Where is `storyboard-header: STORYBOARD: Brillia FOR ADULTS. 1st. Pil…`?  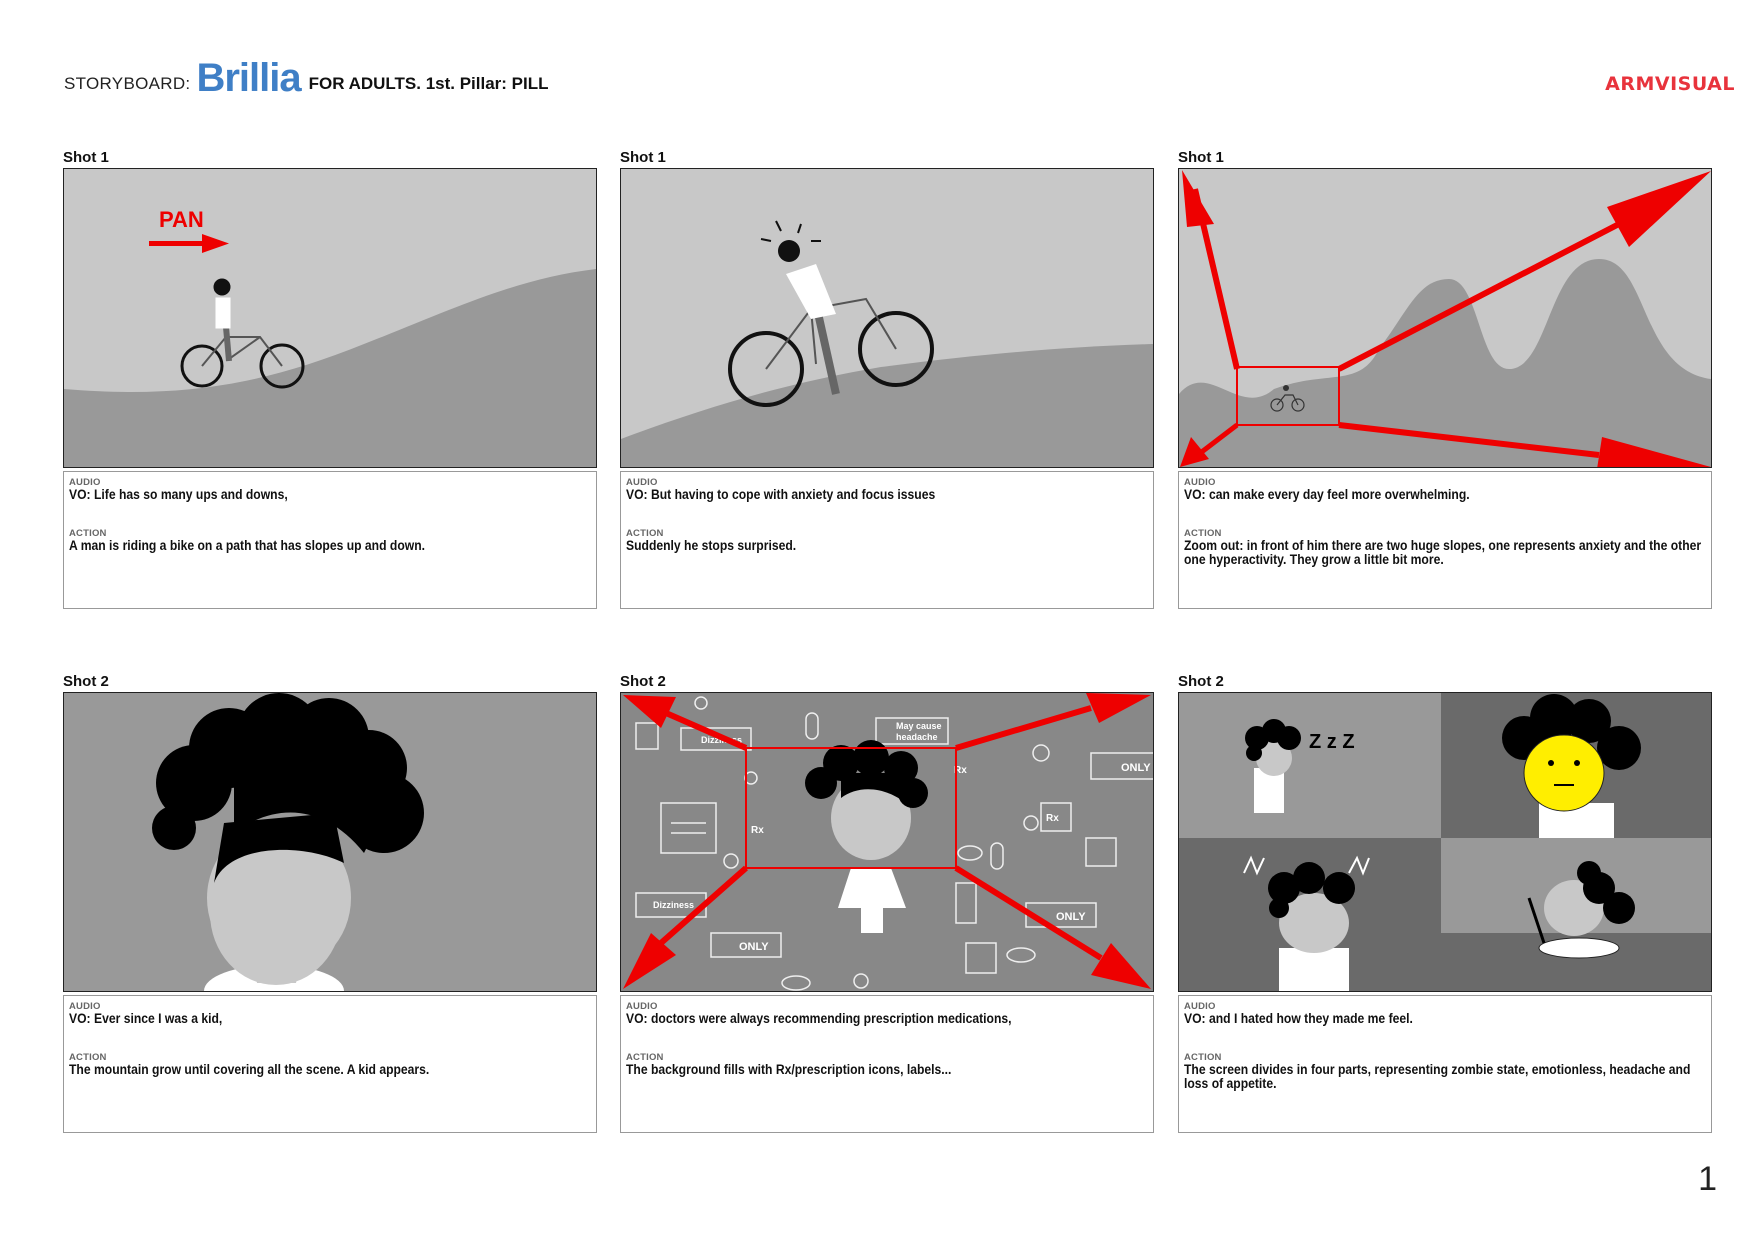
storyboard-header: STORYBOARD: Brillia FOR ADULTS. 1st. Pil… is located at coordinates (306, 78).